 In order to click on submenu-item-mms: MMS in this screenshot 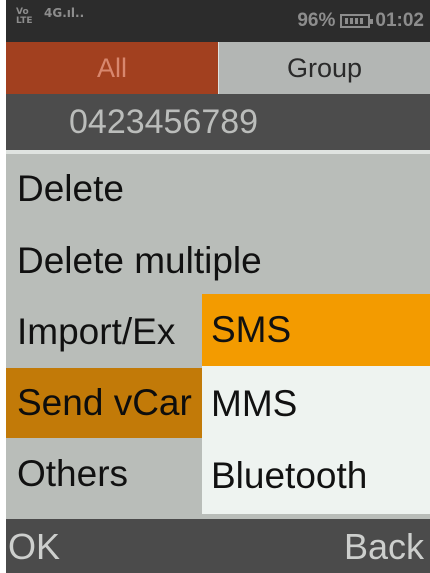, I will do `click(316, 404)`.